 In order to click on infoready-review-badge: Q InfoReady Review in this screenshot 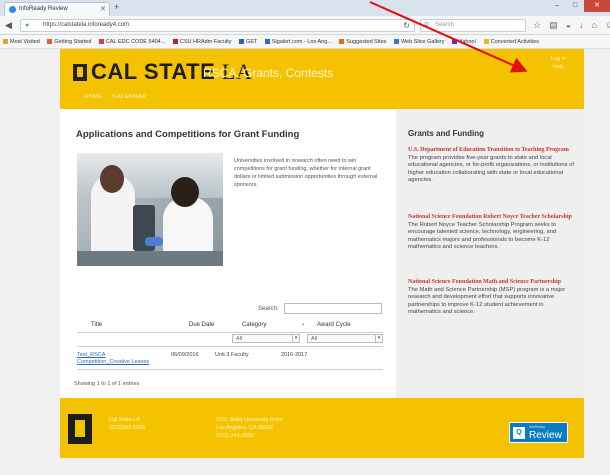, I will do `click(538, 432)`.